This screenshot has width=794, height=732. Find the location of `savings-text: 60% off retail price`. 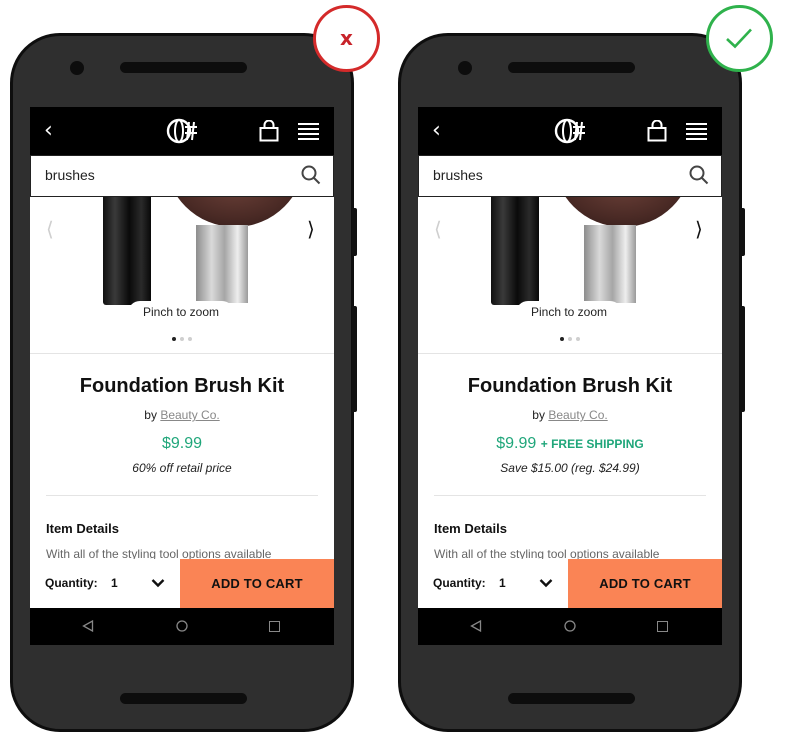

savings-text: 60% off retail price is located at coordinates (182, 468).